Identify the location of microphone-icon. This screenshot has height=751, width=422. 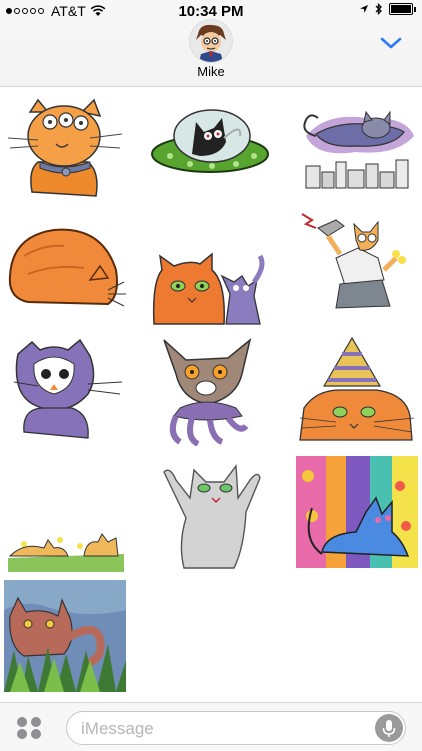
(389, 728).